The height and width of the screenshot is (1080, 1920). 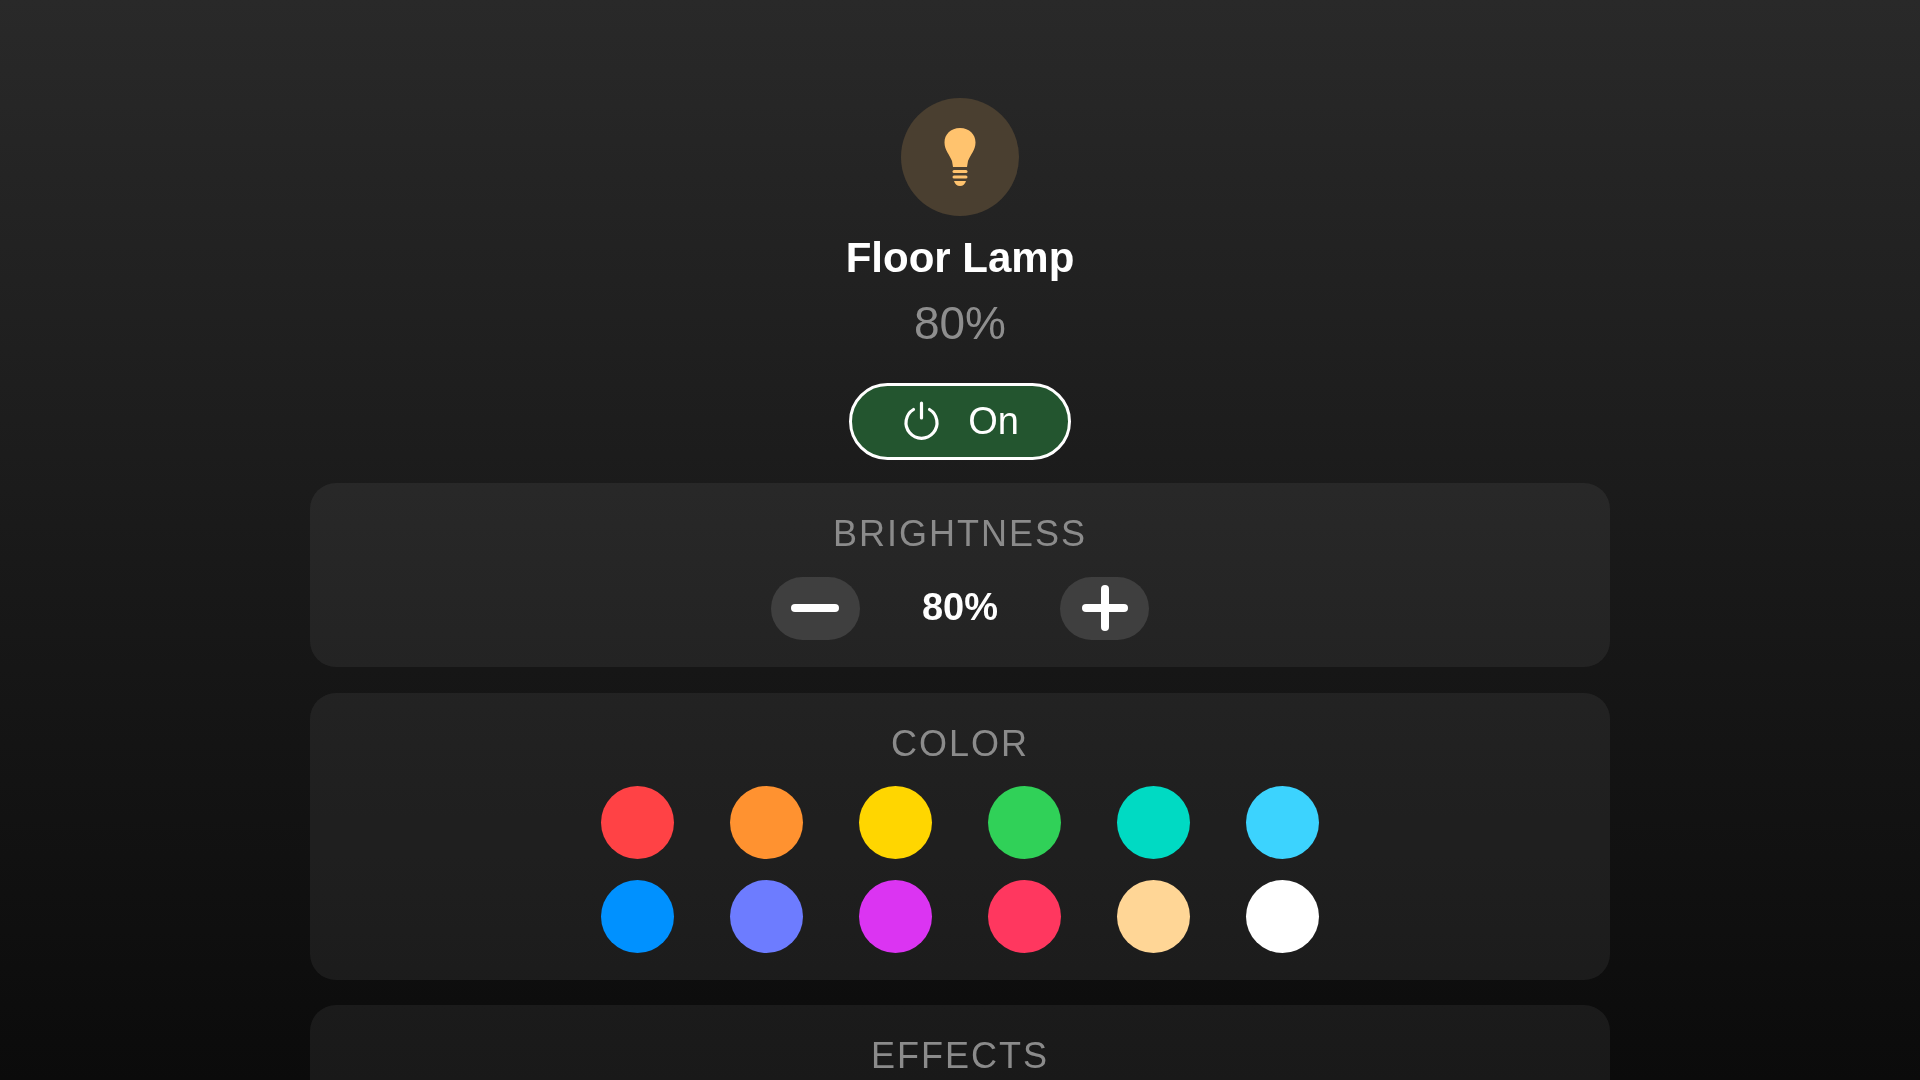 I want to click on section-title: BRIGHTNESS, so click(x=959, y=533).